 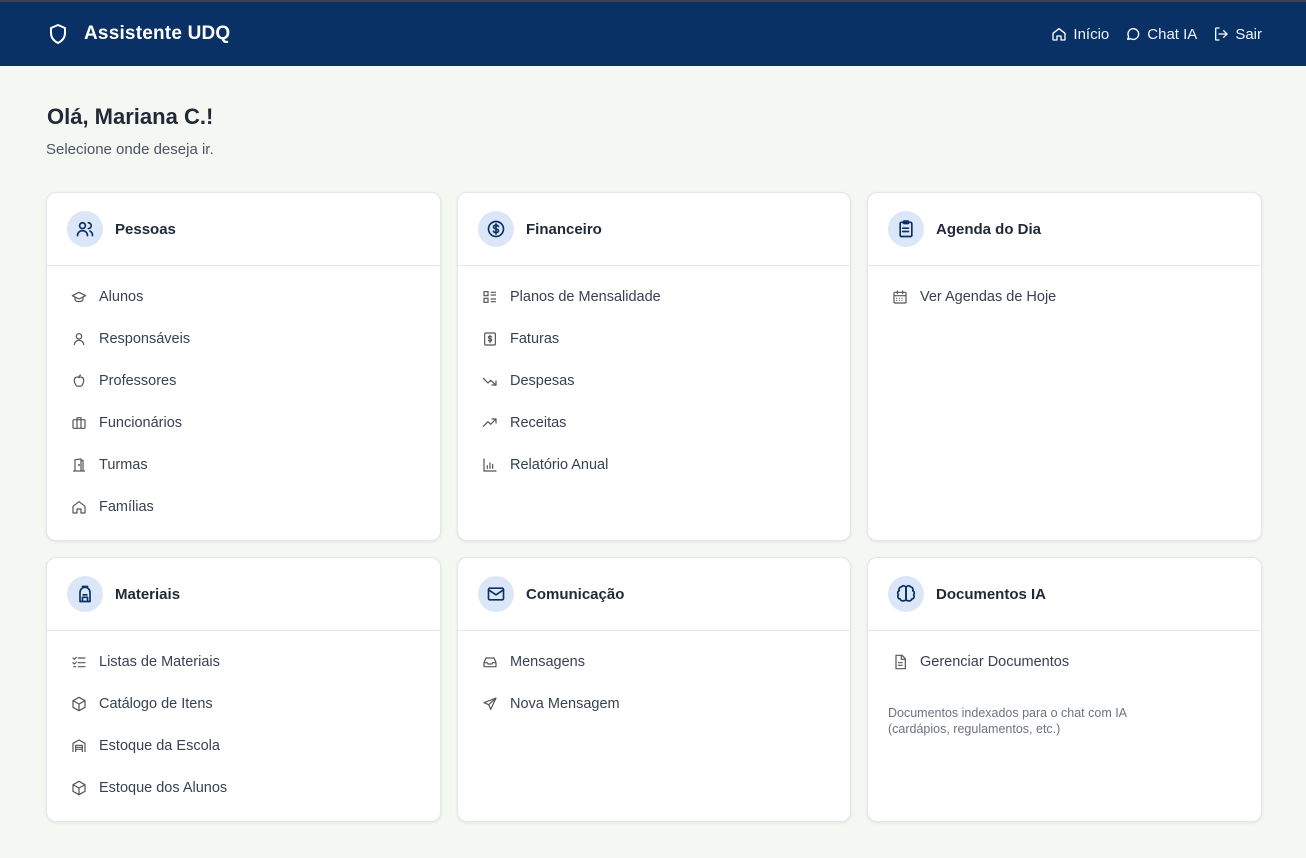 What do you see at coordinates (121, 297) in the screenshot?
I see `menu-item-label: Alunos` at bounding box center [121, 297].